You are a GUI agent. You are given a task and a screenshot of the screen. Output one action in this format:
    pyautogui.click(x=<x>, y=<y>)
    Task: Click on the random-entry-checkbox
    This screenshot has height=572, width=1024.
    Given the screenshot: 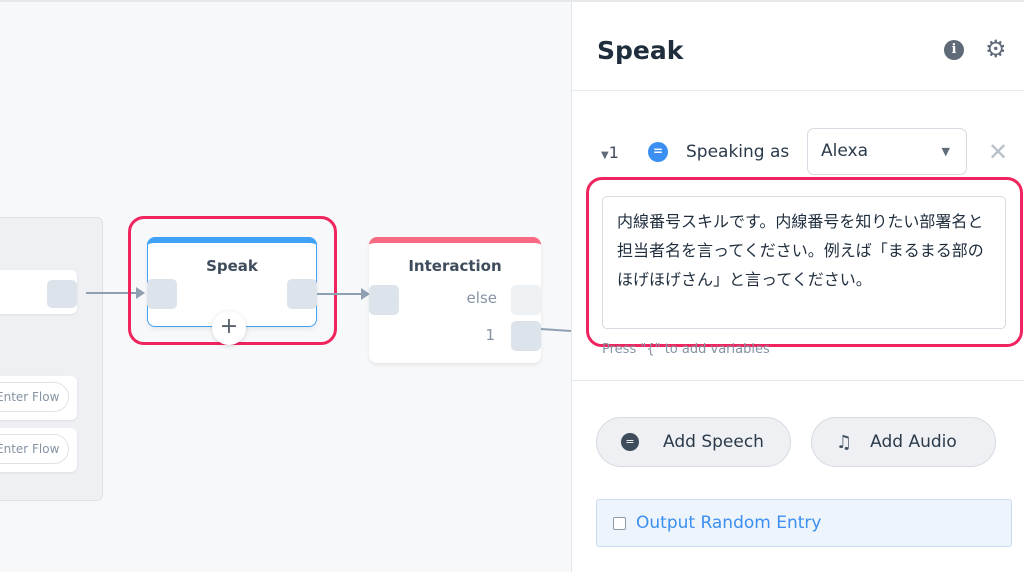 What is the action you would take?
    pyautogui.click(x=619, y=523)
    